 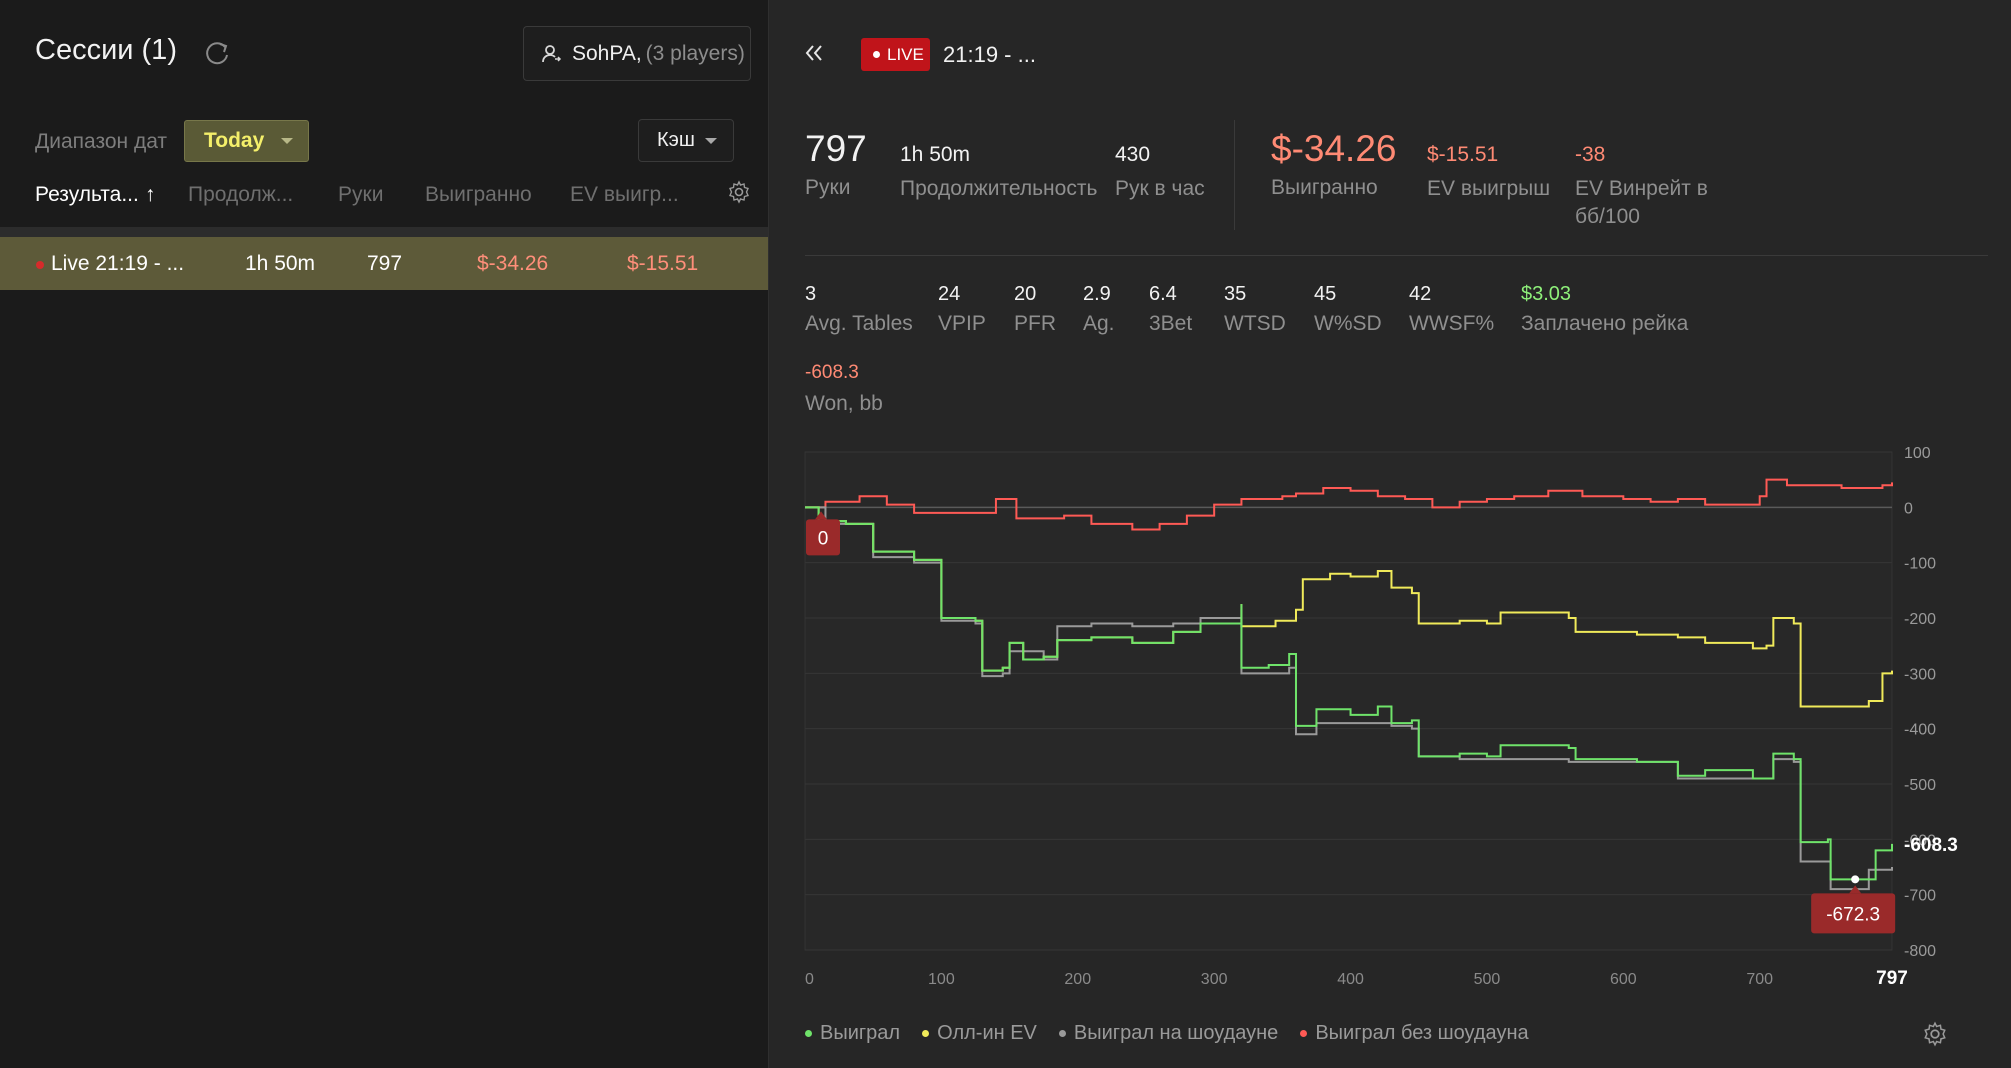 What do you see at coordinates (1025, 294) in the screenshot?
I see `stat-value: 20` at bounding box center [1025, 294].